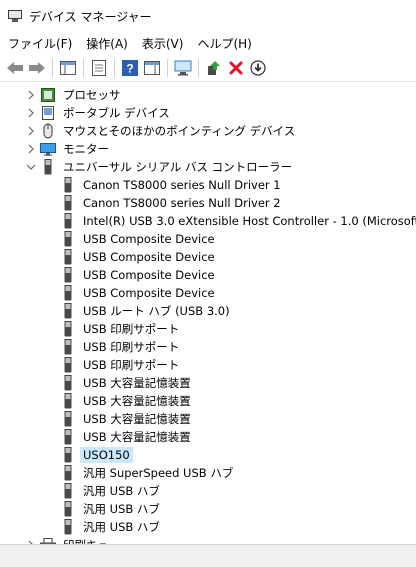 The width and height of the screenshot is (416, 567). I want to click on tree-device-item-selected: USO150, so click(97, 455).